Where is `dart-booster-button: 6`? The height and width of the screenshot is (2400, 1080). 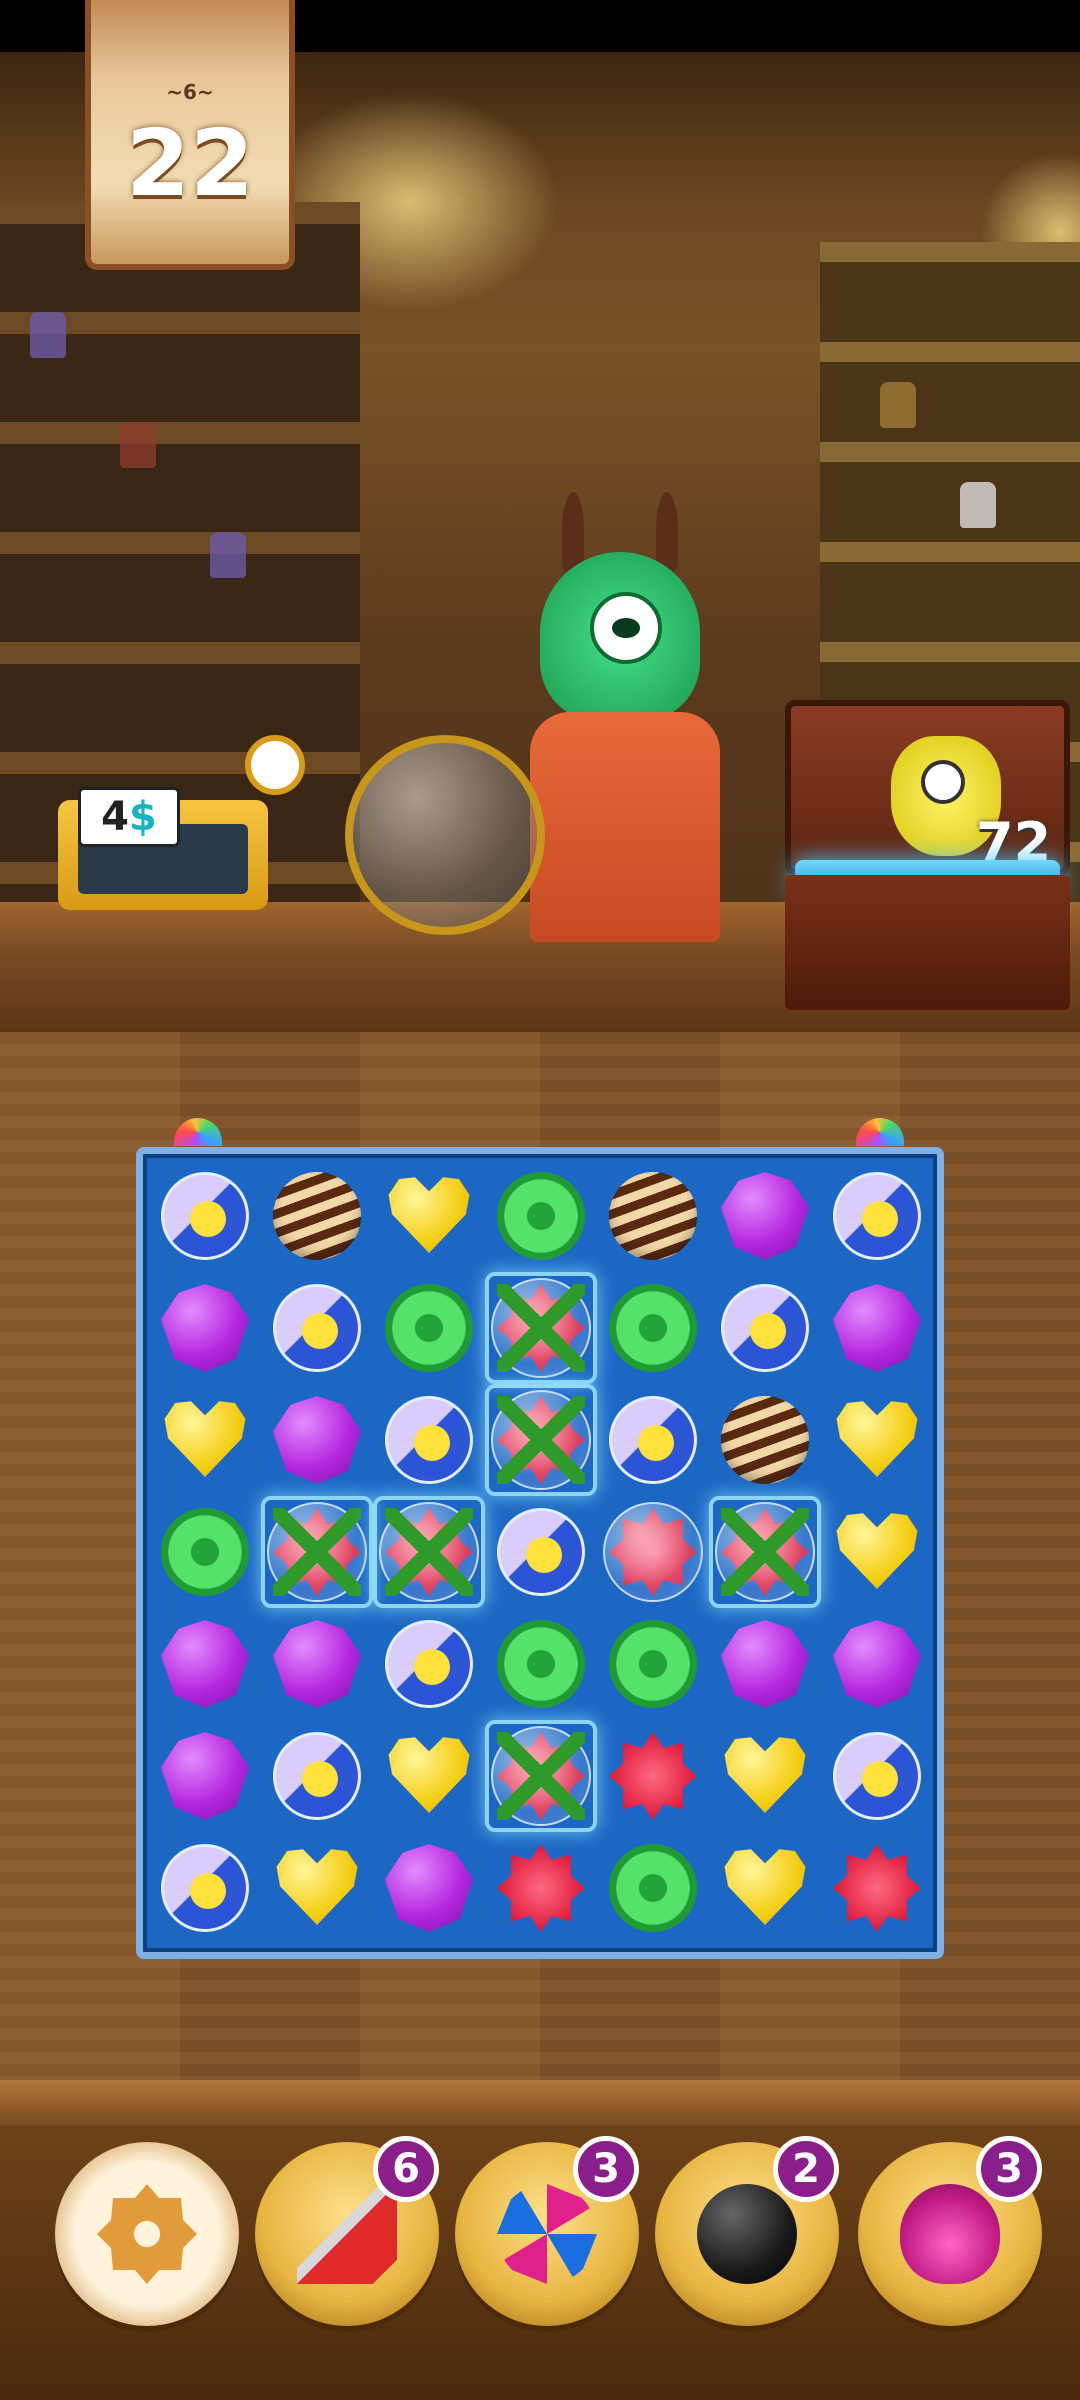 dart-booster-button: 6 is located at coordinates (347, 2231).